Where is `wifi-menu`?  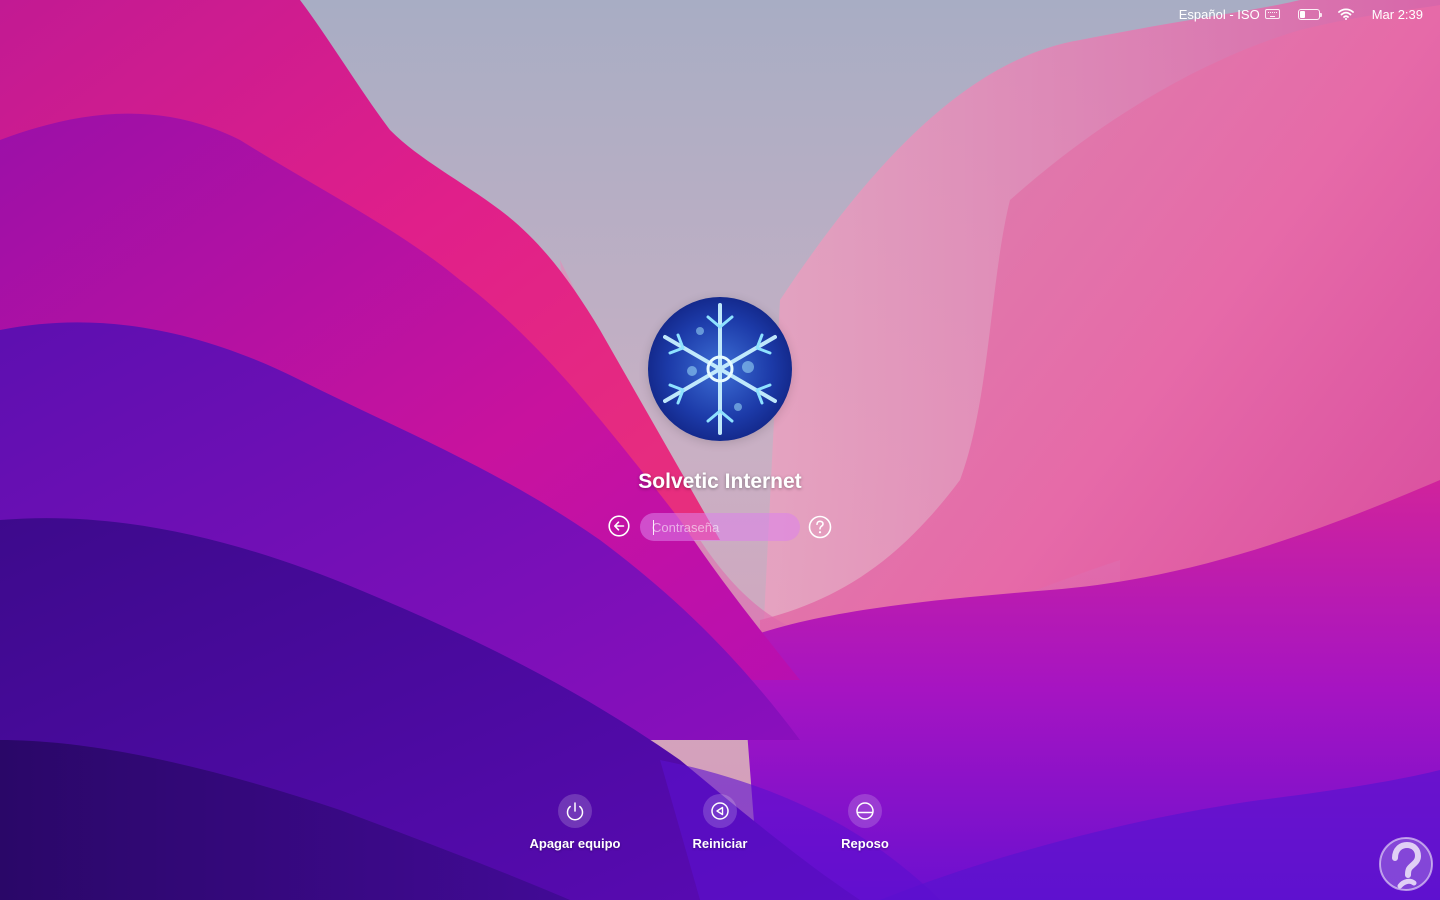 wifi-menu is located at coordinates (1346, 14).